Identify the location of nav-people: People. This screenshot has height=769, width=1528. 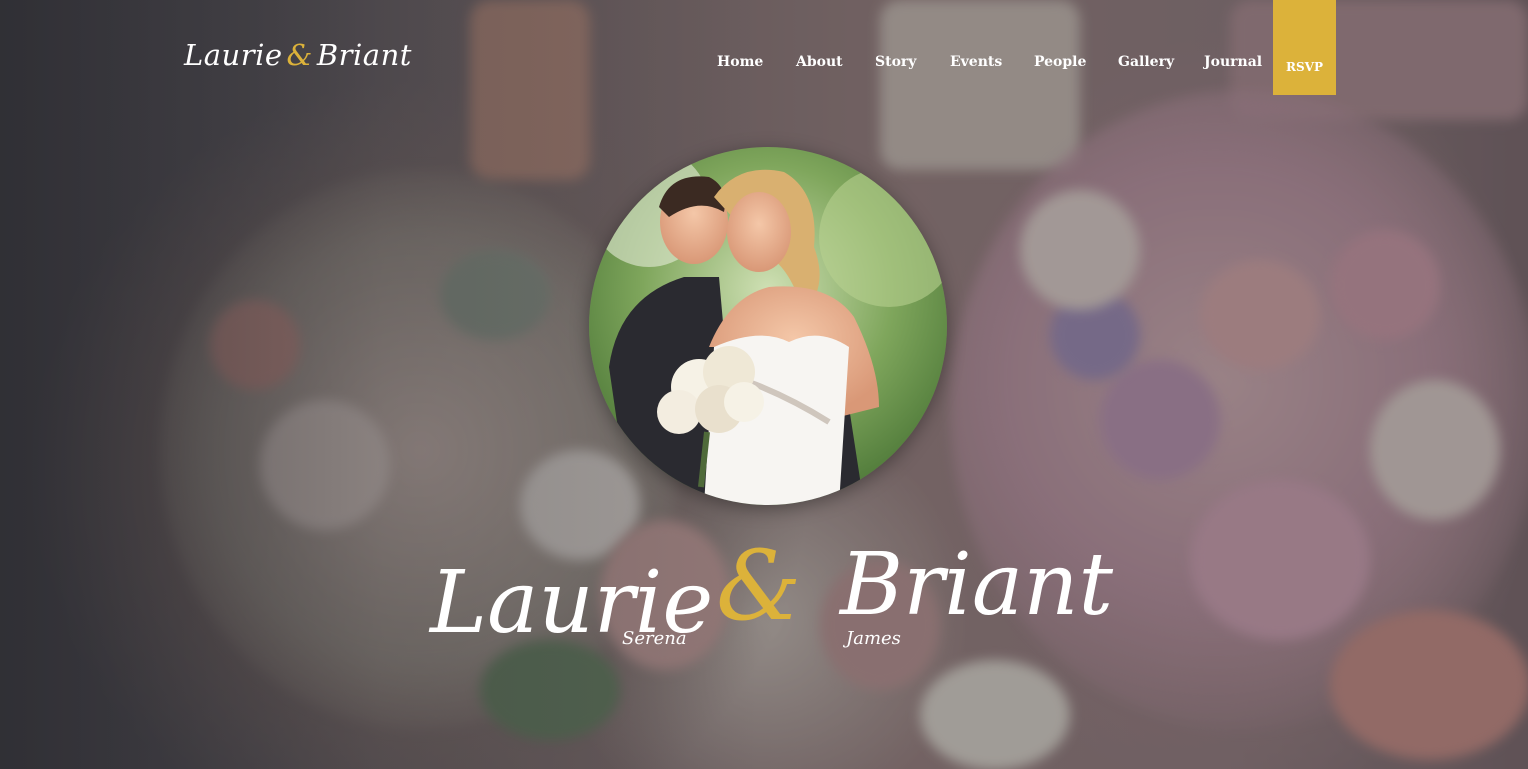
(1060, 62).